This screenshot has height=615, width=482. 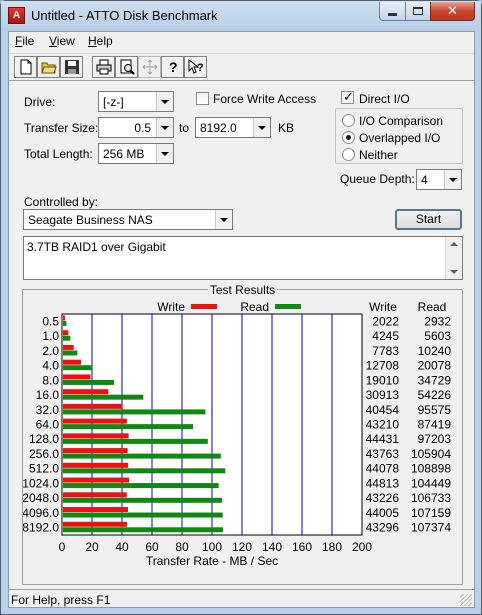 I want to click on menu-view-accel: V, so click(x=53, y=41).